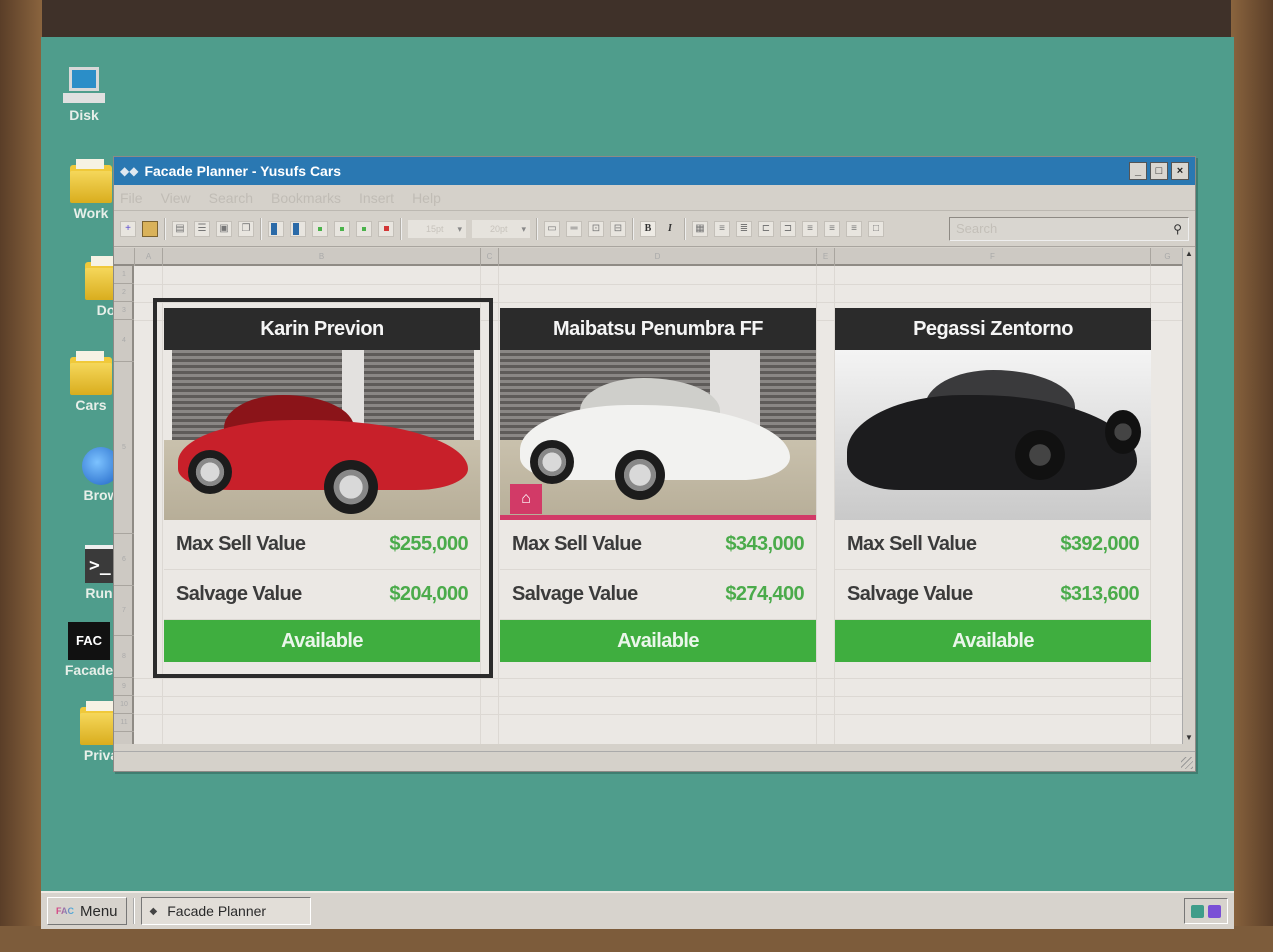  Describe the element at coordinates (124, 611) in the screenshot. I see `row-header: 7` at that location.